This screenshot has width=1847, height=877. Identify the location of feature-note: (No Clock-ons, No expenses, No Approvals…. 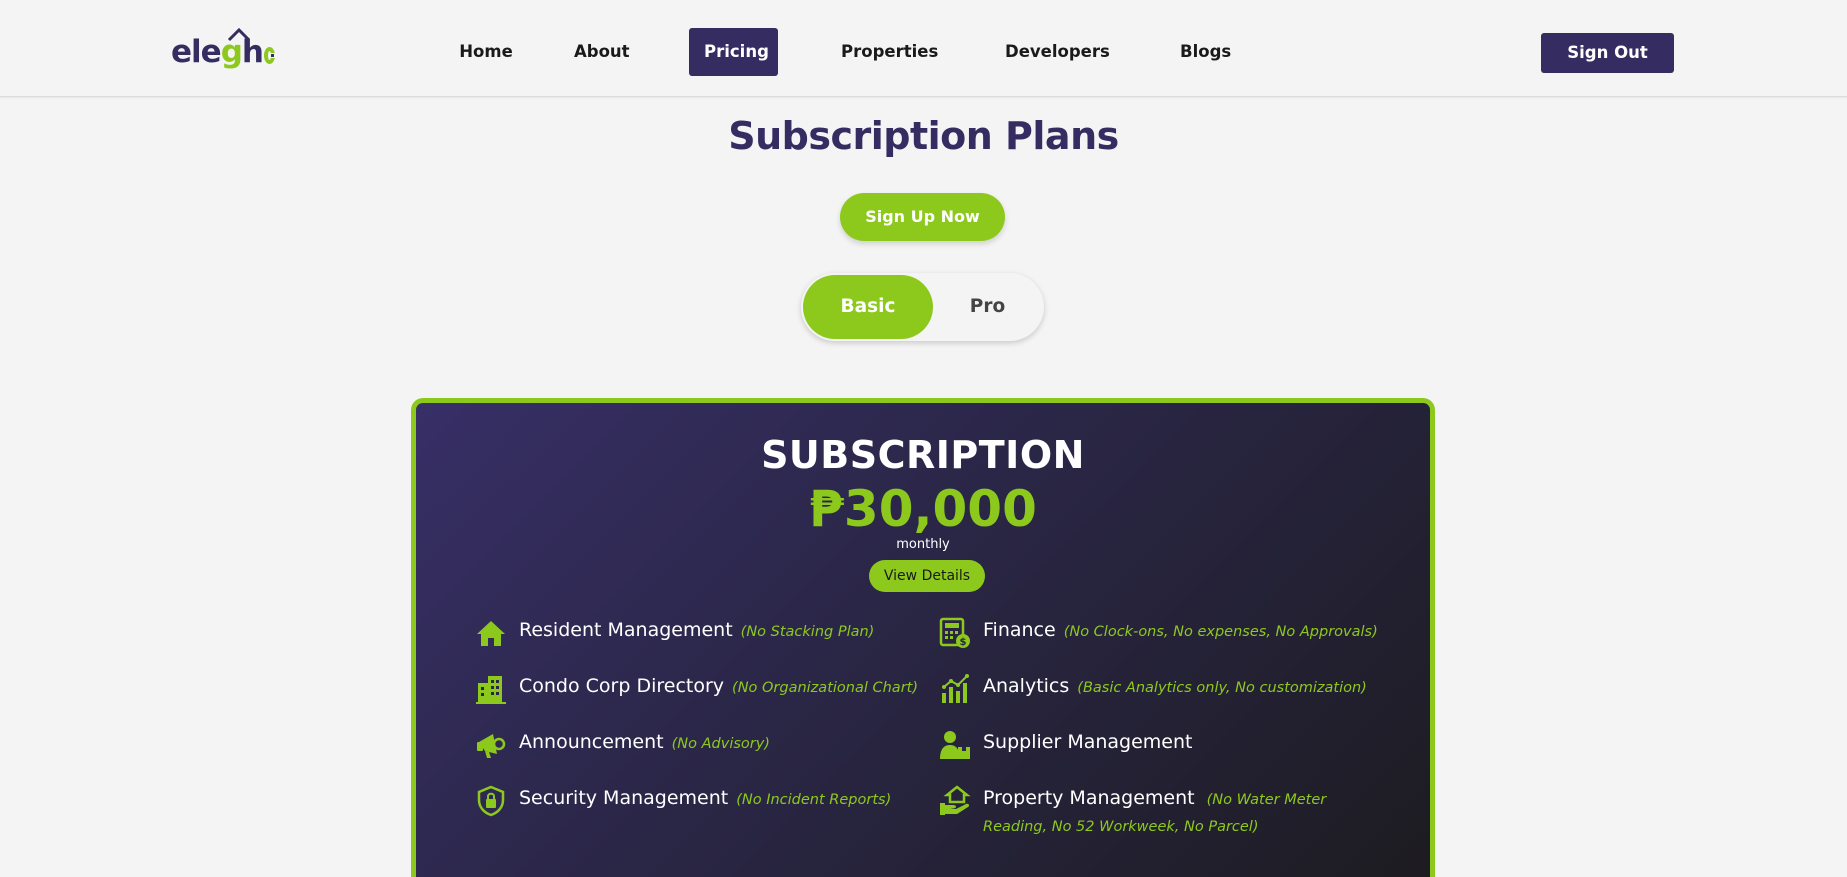
(1220, 632).